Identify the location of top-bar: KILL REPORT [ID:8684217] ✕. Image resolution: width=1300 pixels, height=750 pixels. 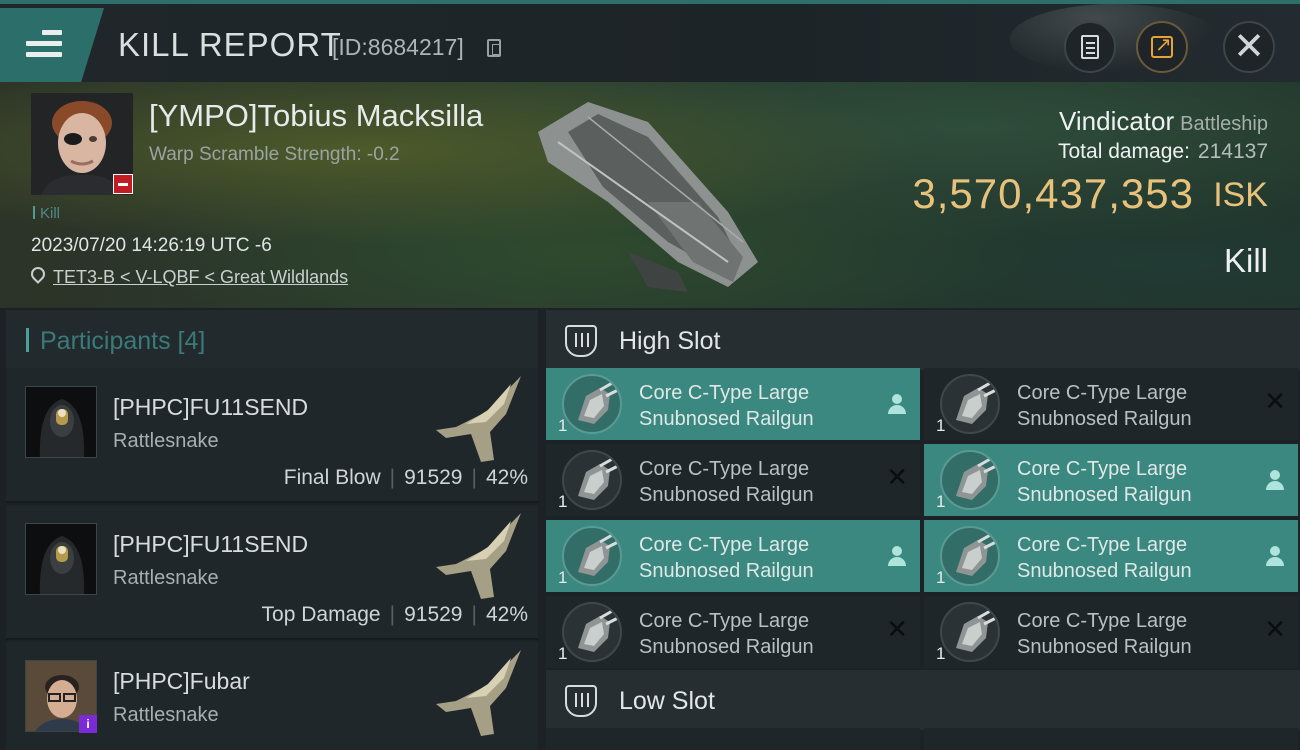
(650, 41).